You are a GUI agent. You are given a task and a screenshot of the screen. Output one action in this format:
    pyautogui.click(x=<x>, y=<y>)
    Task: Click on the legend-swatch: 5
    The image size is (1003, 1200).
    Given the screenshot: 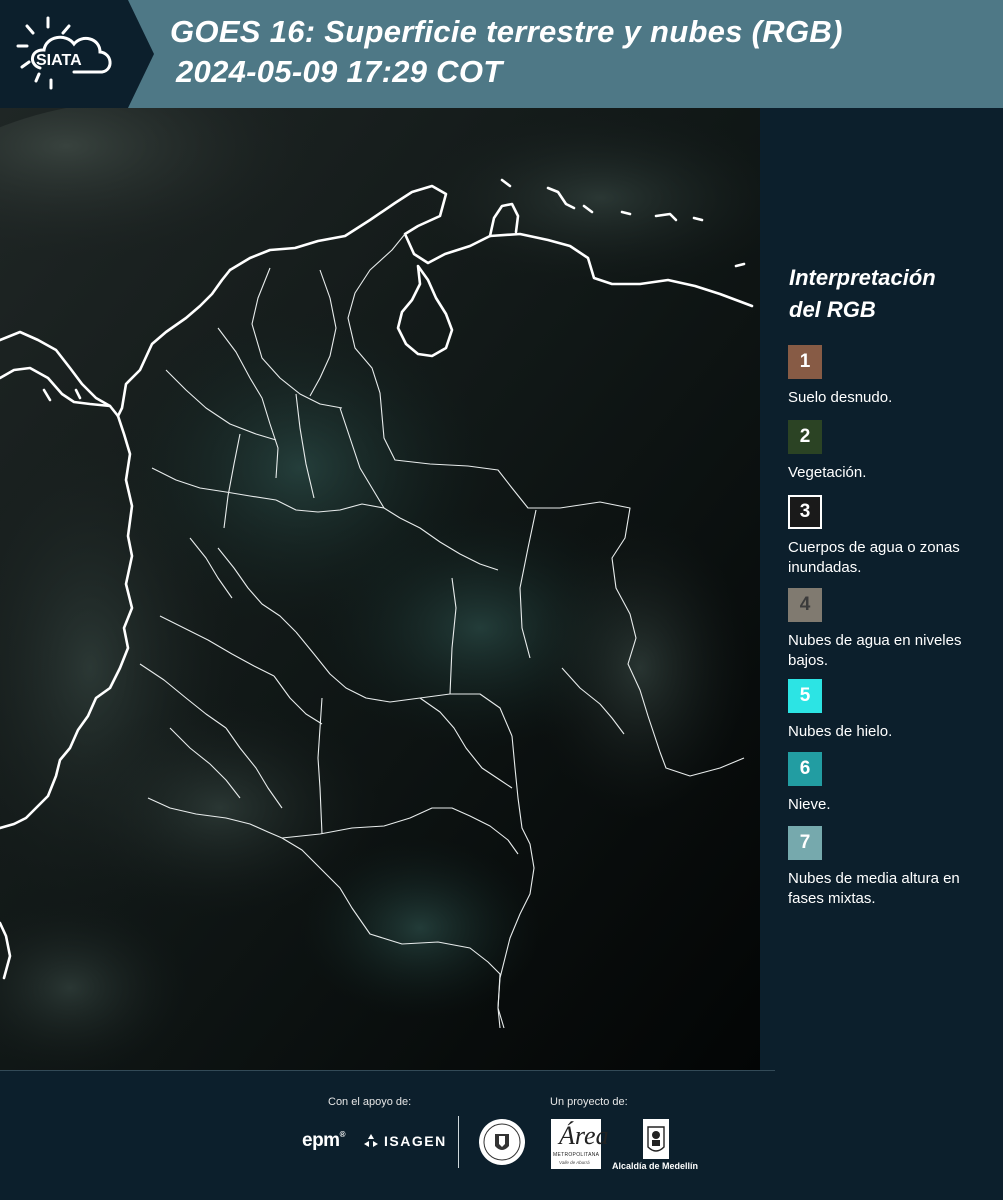 What is the action you would take?
    pyautogui.click(x=805, y=696)
    